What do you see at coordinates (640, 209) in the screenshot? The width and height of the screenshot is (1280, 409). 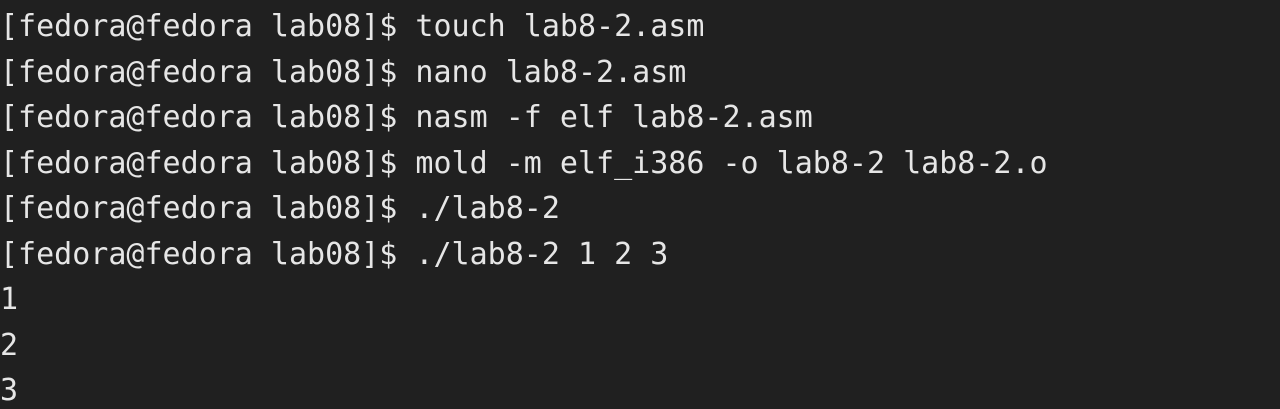 I see `terminal-line: [fedora@fedora lab08]$ ./lab8-2` at bounding box center [640, 209].